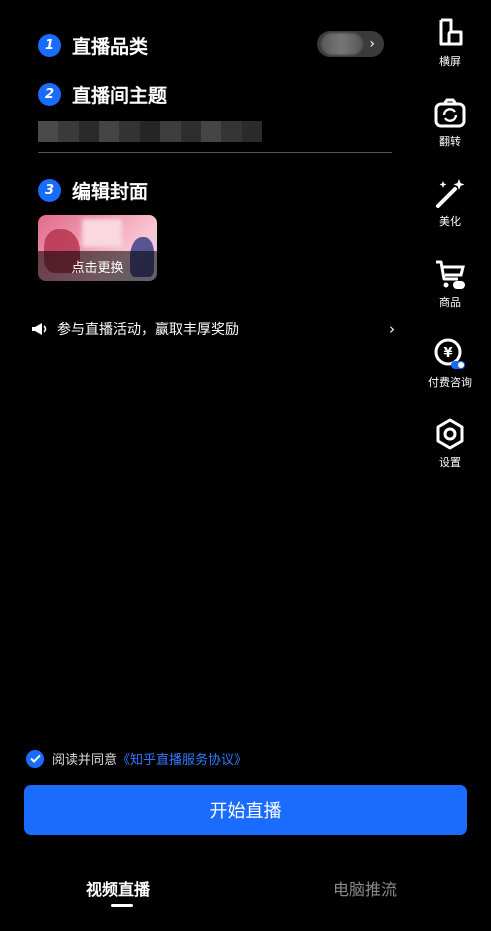 Image resolution: width=491 pixels, height=931 pixels. What do you see at coordinates (450, 434) in the screenshot?
I see `settings-hex-icon` at bounding box center [450, 434].